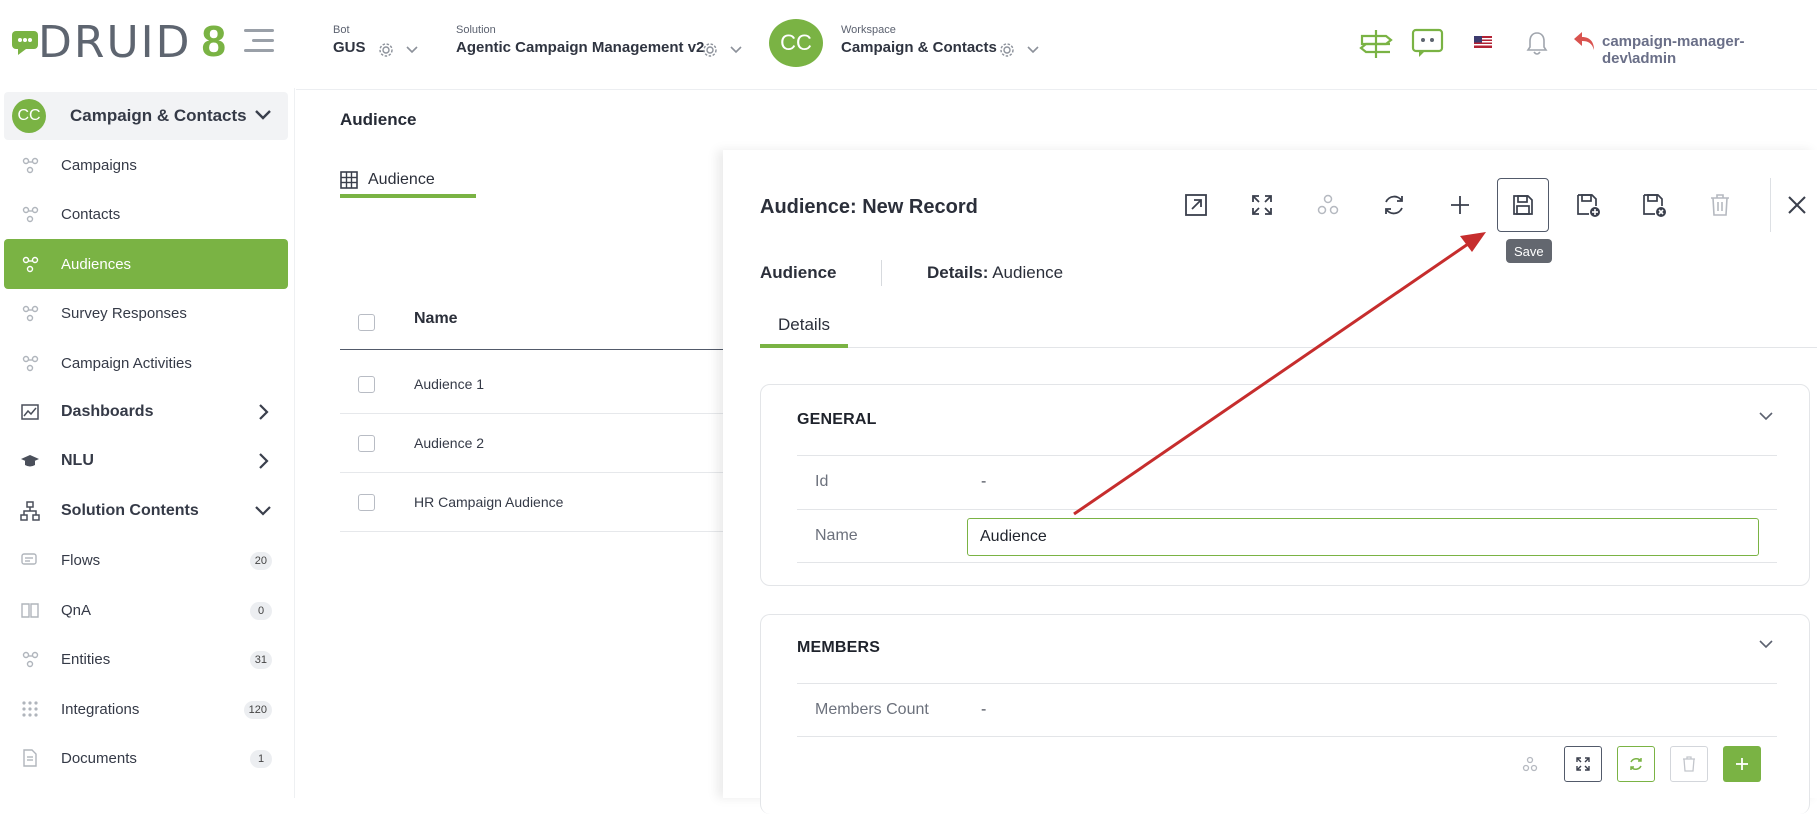  What do you see at coordinates (489, 502) in the screenshot?
I see `row-name: HR Campaign Audience` at bounding box center [489, 502].